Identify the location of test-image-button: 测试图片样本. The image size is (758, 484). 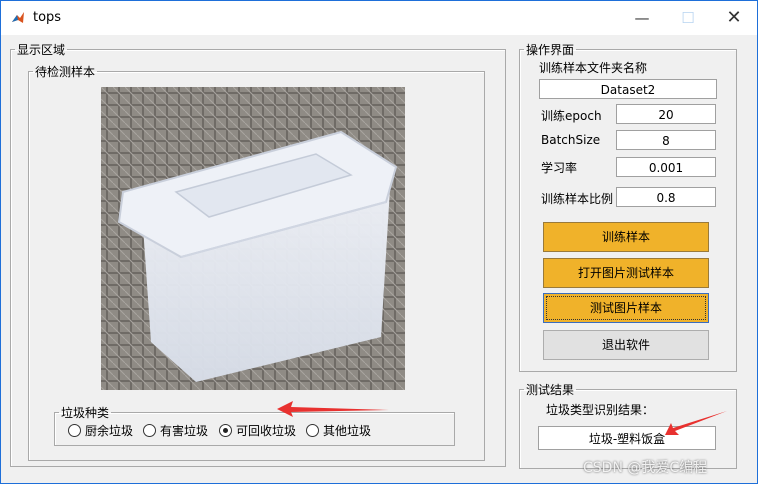
(626, 308).